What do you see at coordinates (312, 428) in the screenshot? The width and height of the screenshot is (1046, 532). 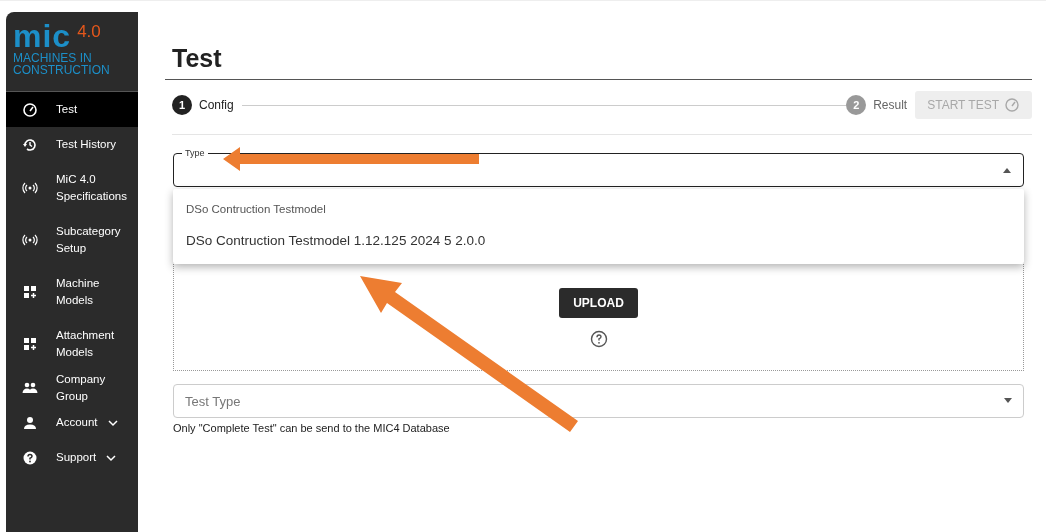 I see `helper-text: Only "Complete Test" can be send to the MIC4 Database` at bounding box center [312, 428].